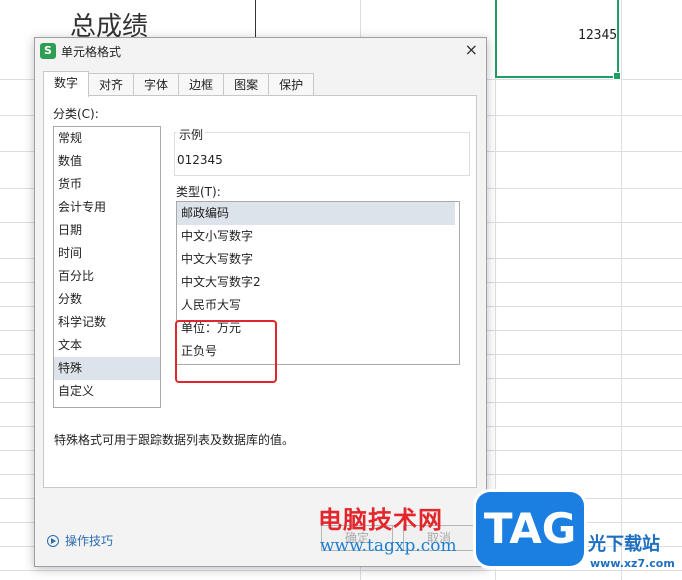 The image size is (682, 580). Describe the element at coordinates (246, 84) in the screenshot. I see `tab-pattern: 图案` at that location.